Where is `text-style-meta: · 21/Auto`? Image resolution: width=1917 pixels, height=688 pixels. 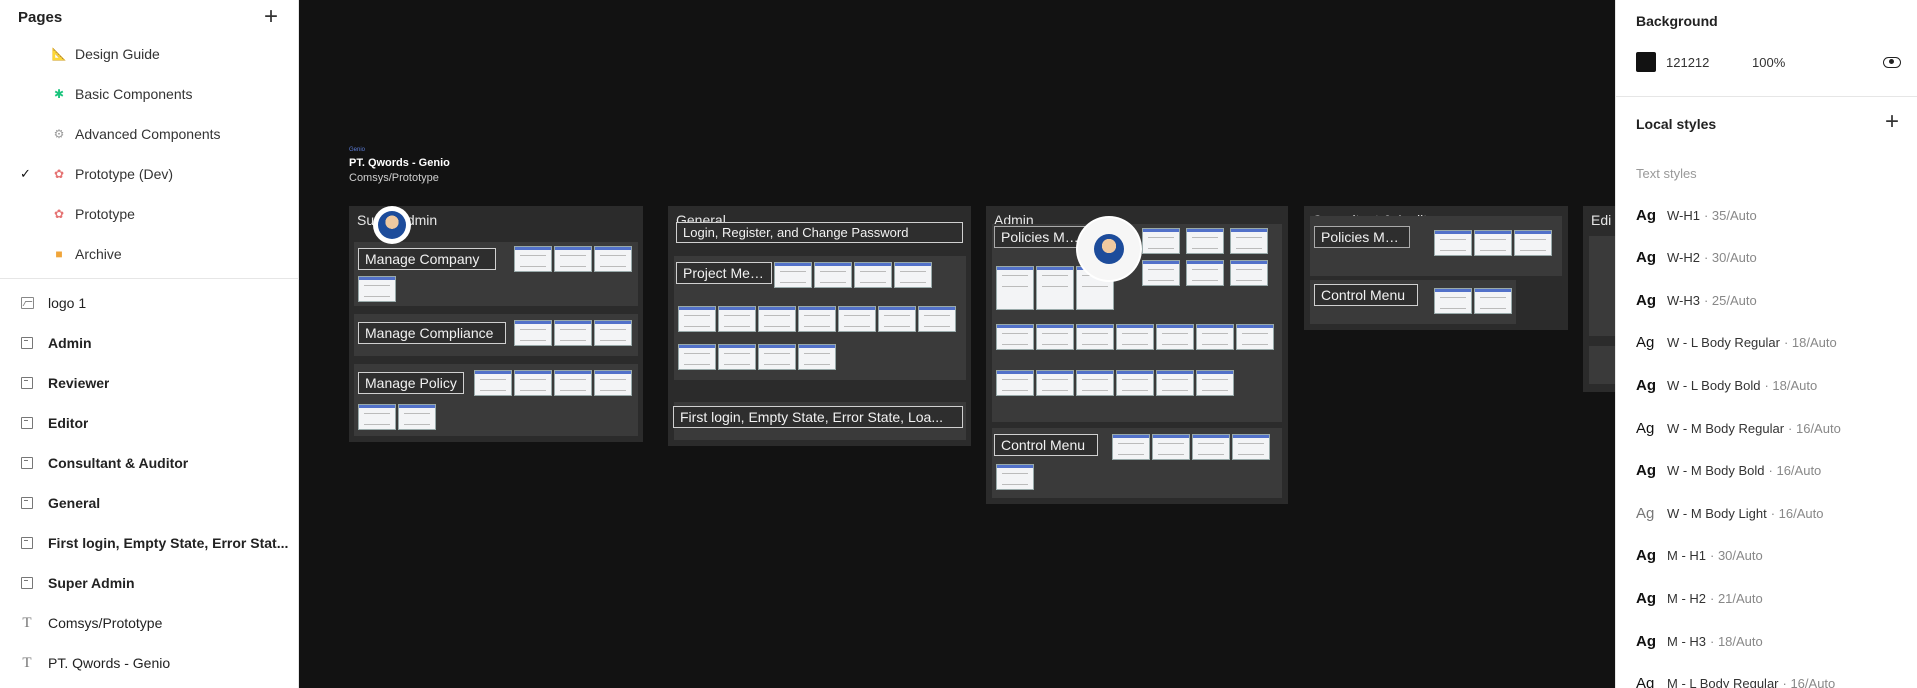
text-style-meta: · 21/Auto is located at coordinates (1736, 598).